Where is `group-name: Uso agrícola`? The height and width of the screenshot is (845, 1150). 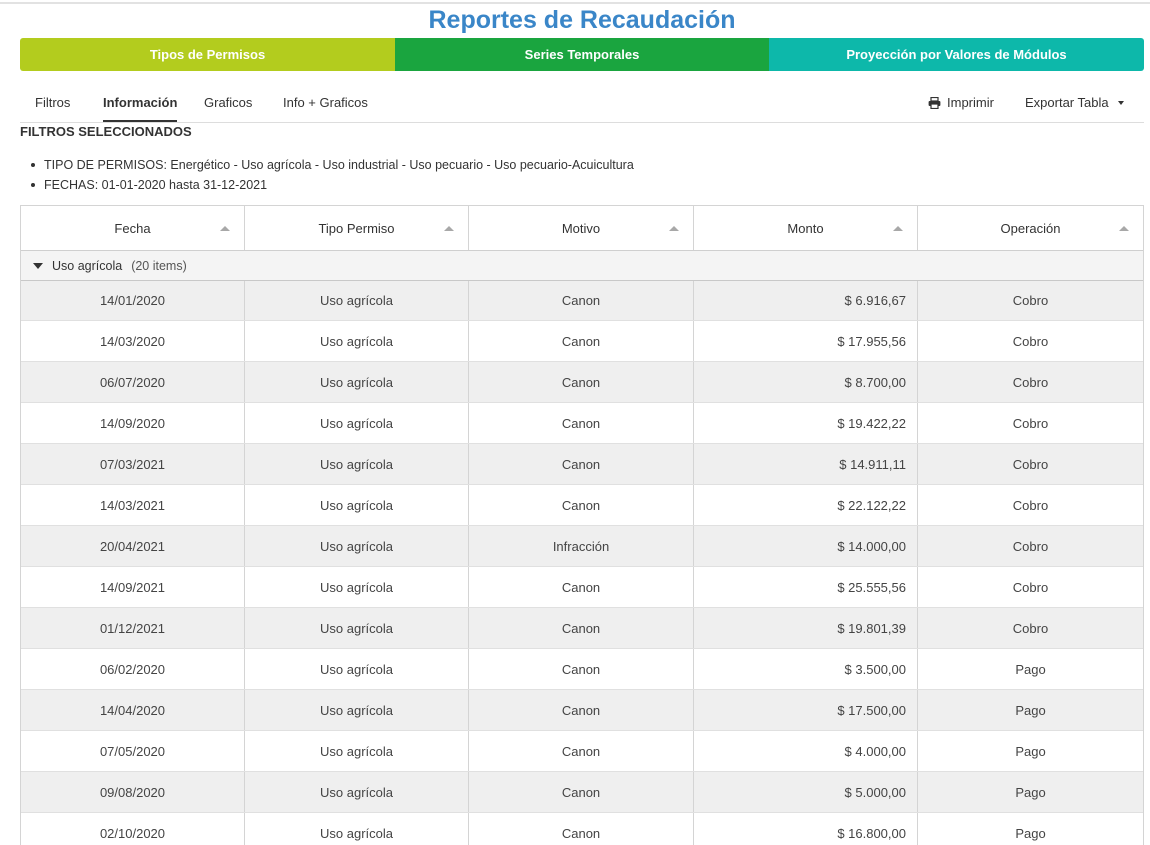
group-name: Uso agrícola is located at coordinates (87, 265).